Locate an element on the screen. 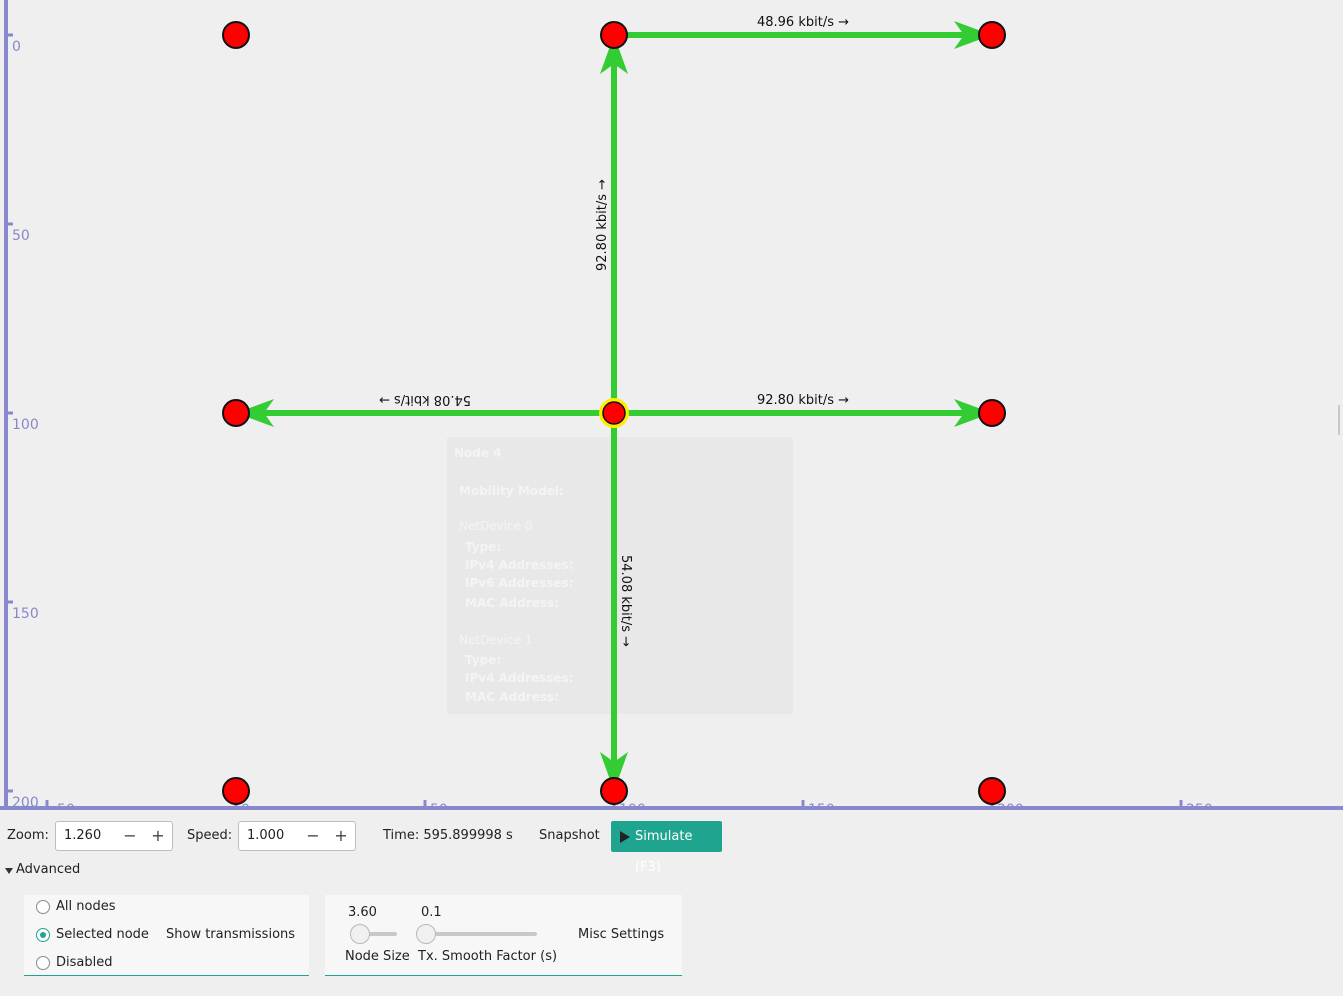 The height and width of the screenshot is (996, 1343). y-tick-label: 150 is located at coordinates (25, 614).